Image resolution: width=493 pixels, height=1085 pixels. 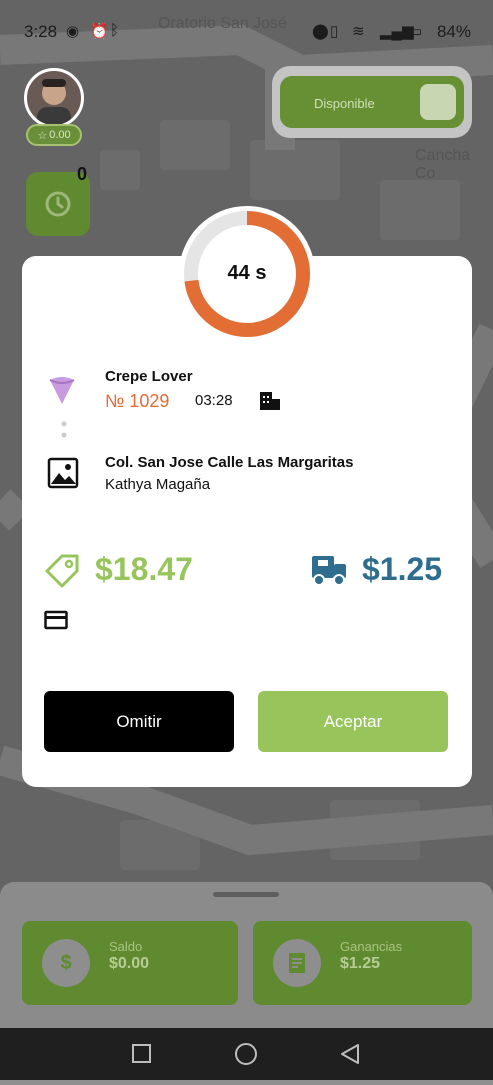 I want to click on order-number: № 1029, so click(x=137, y=401).